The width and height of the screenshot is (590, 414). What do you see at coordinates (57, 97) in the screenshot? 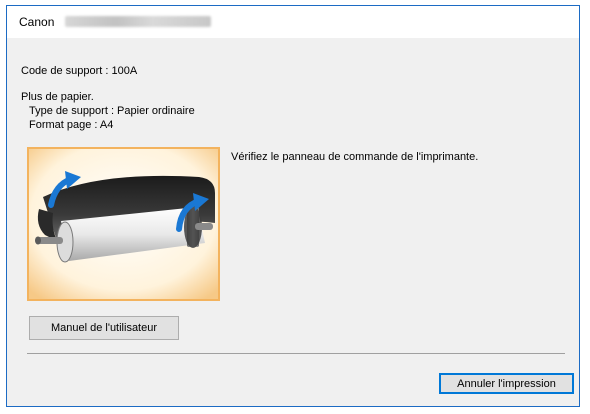
I see `status-message: Plus de papier.` at bounding box center [57, 97].